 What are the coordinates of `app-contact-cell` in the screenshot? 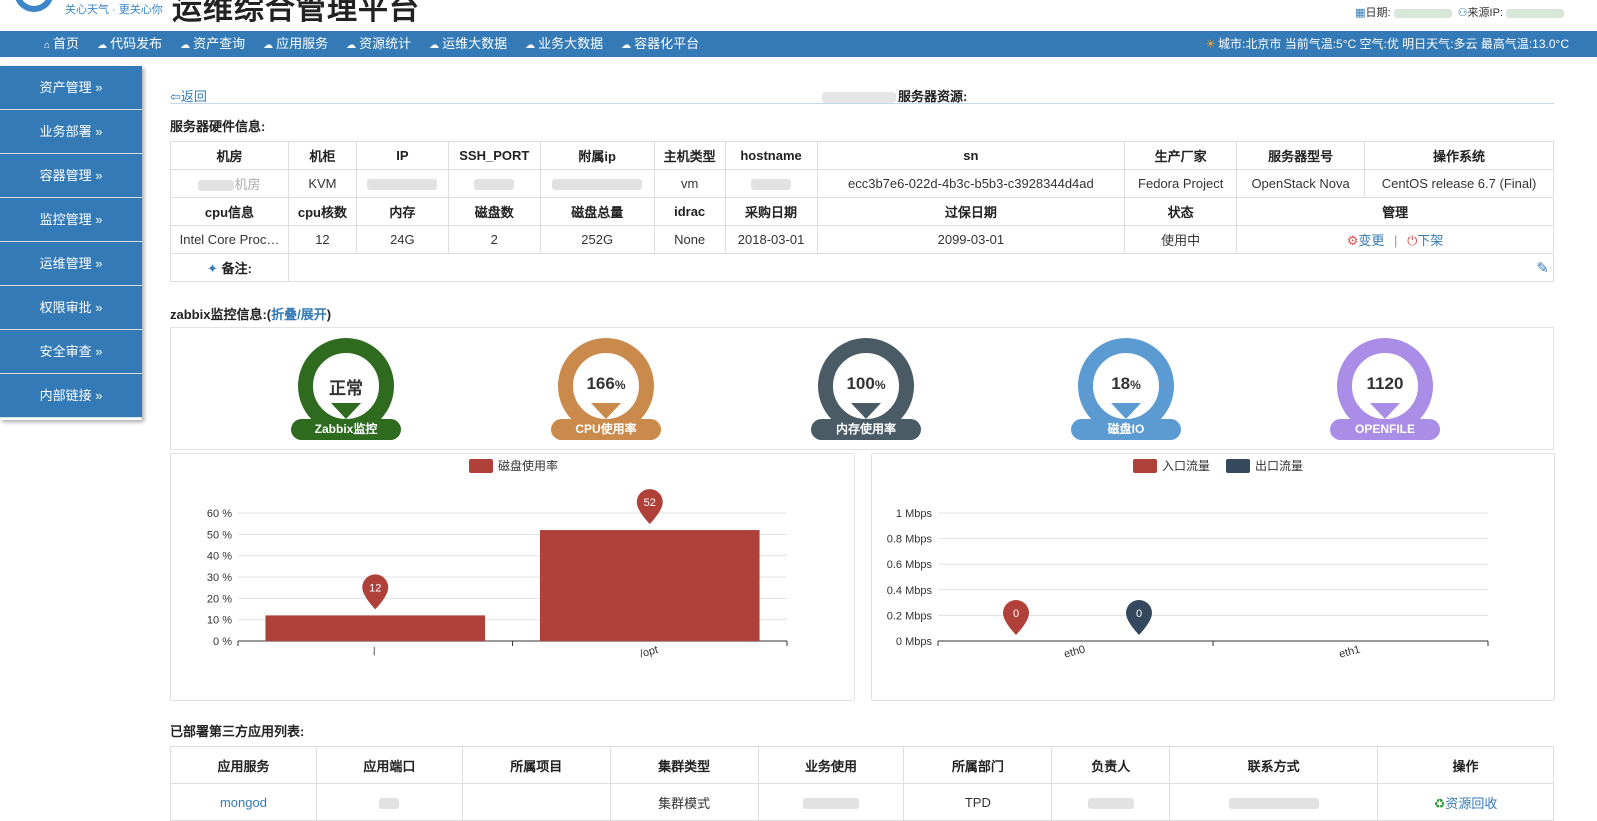 It's located at (1274, 802).